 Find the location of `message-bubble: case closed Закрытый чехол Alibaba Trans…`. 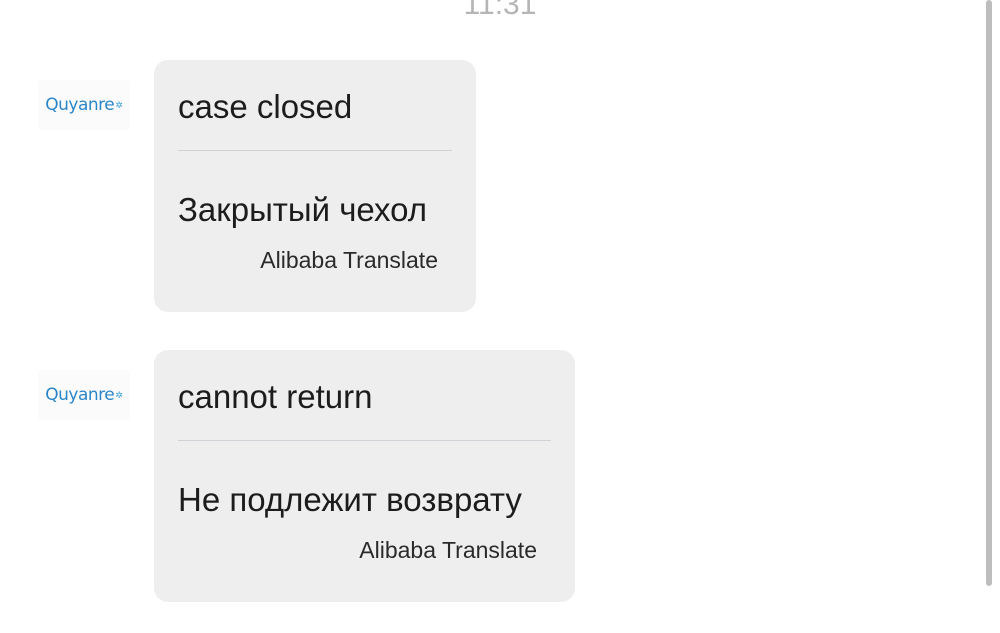

message-bubble: case closed Закрытый чехол Alibaba Trans… is located at coordinates (315, 186).